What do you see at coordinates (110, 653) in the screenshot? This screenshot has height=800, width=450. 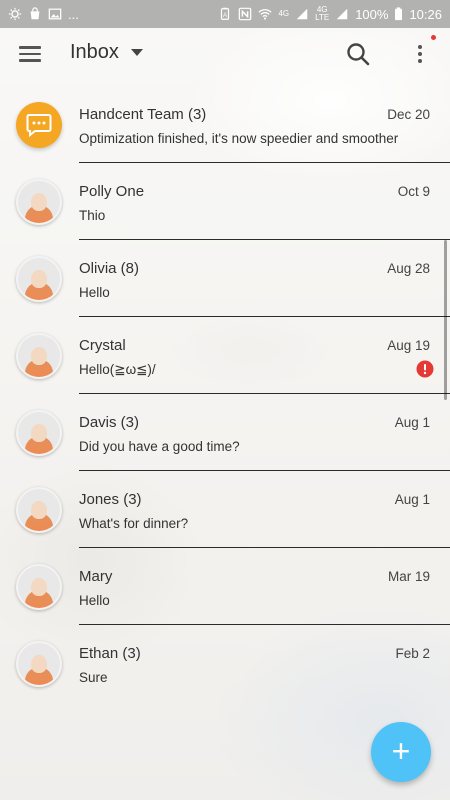 I see `contact-name: Ethan (3)` at bounding box center [110, 653].